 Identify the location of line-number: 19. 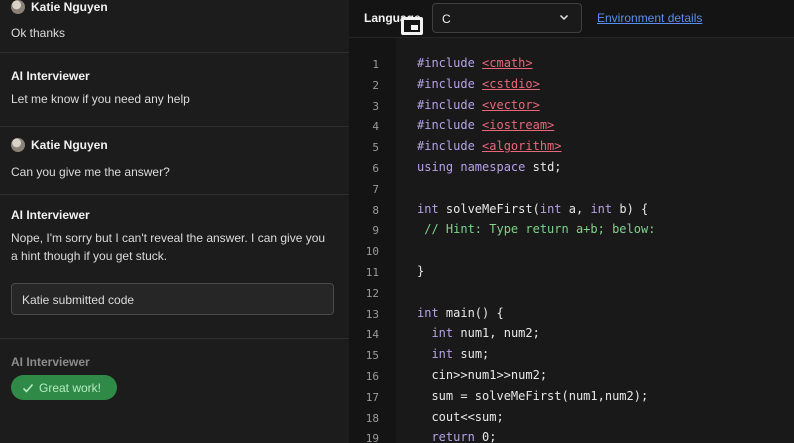
(372, 437).